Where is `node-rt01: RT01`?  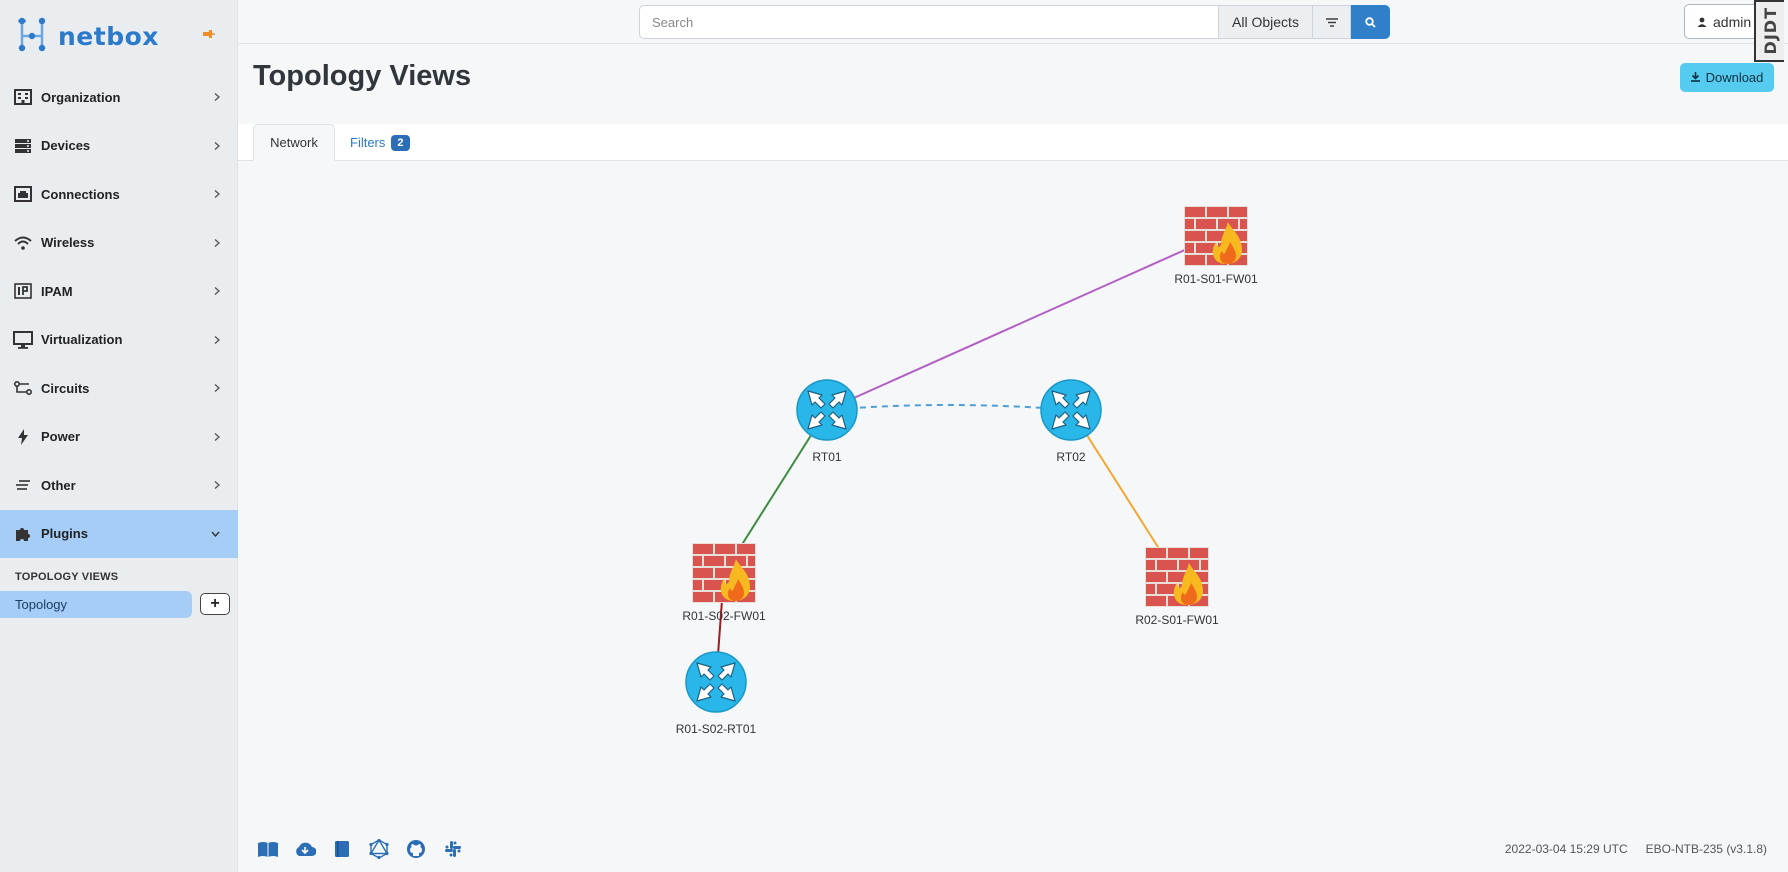
node-rt01: RT01 is located at coordinates (827, 421).